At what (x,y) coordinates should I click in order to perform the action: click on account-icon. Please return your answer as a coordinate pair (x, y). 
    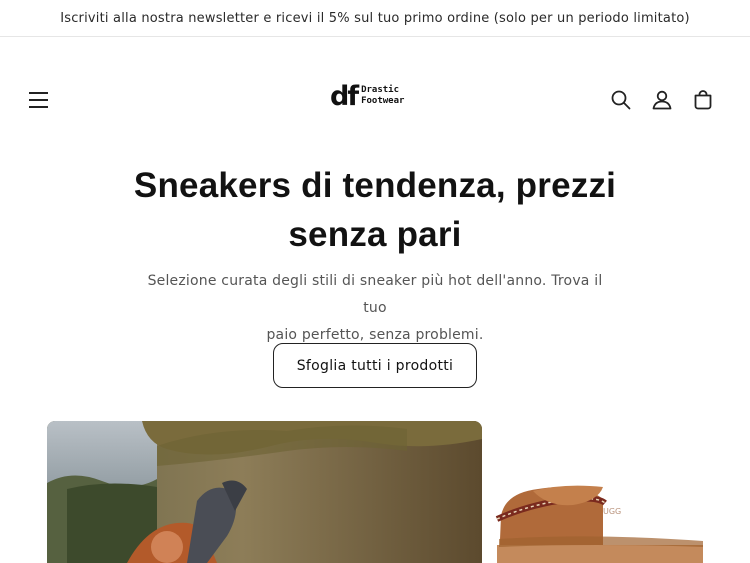
    Looking at the image, I should click on (662, 100).